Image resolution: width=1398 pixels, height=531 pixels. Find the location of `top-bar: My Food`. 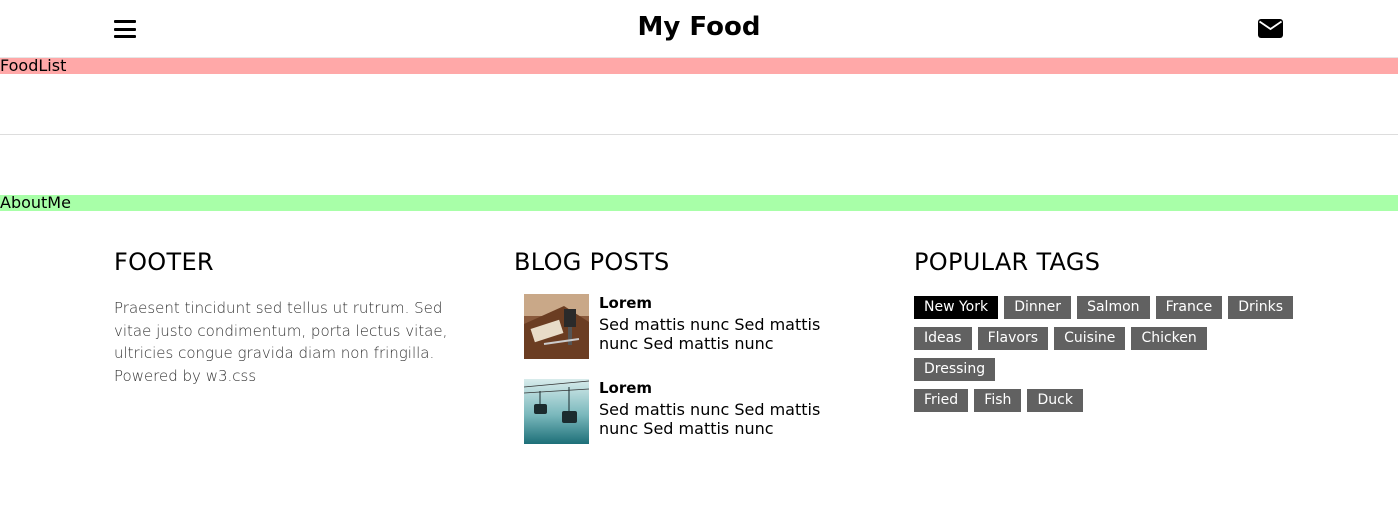

top-bar: My Food is located at coordinates (699, 29).